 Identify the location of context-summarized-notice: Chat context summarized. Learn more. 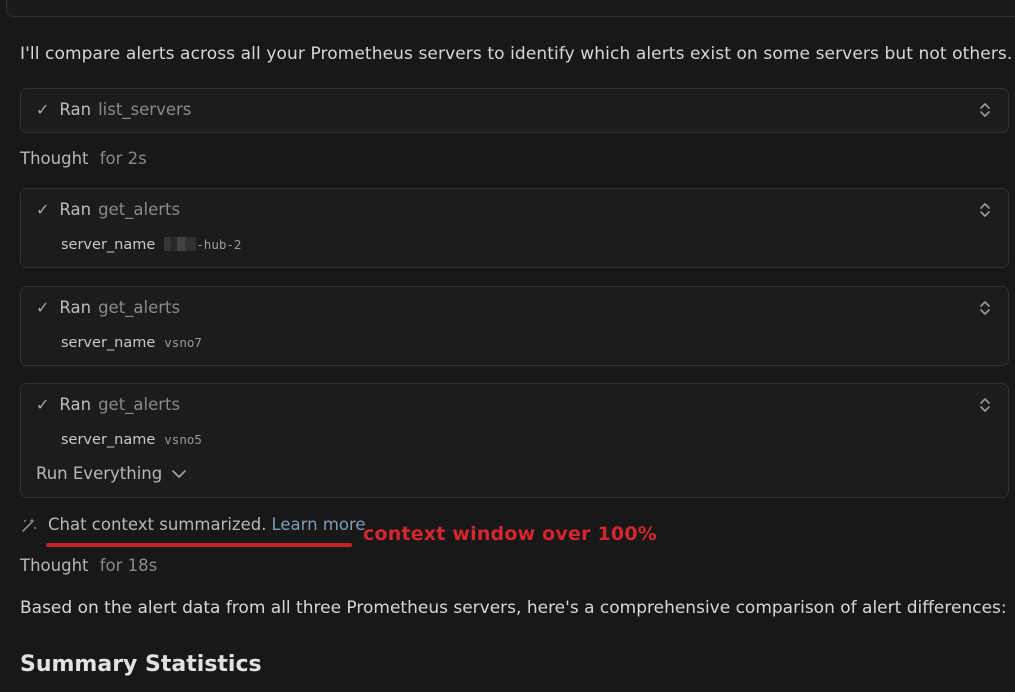
(193, 524).